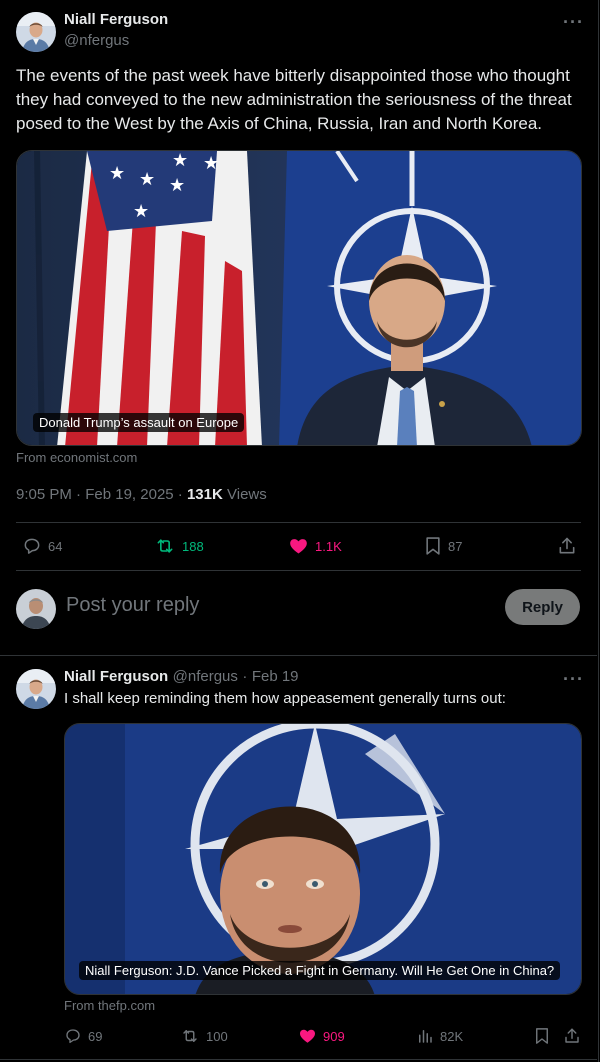 Image resolution: width=600 pixels, height=1062 pixels. What do you see at coordinates (193, 546) in the screenshot?
I see `retweet-count: 188` at bounding box center [193, 546].